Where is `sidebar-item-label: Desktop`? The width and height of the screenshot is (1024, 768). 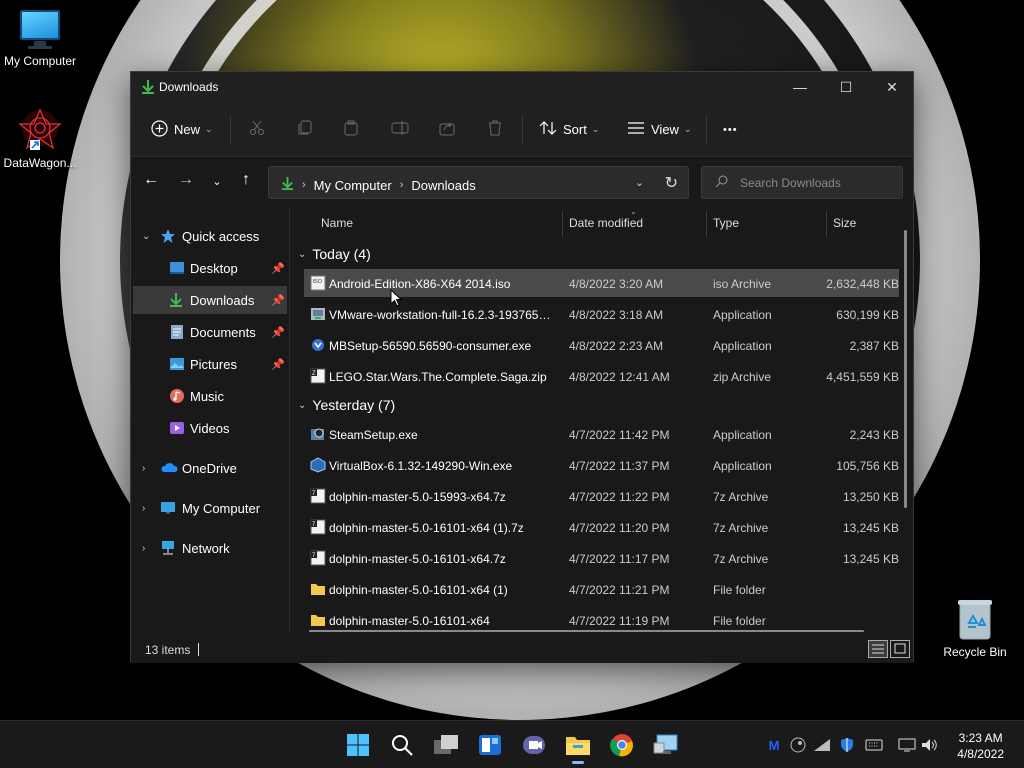
sidebar-item-label: Desktop is located at coordinates (214, 268).